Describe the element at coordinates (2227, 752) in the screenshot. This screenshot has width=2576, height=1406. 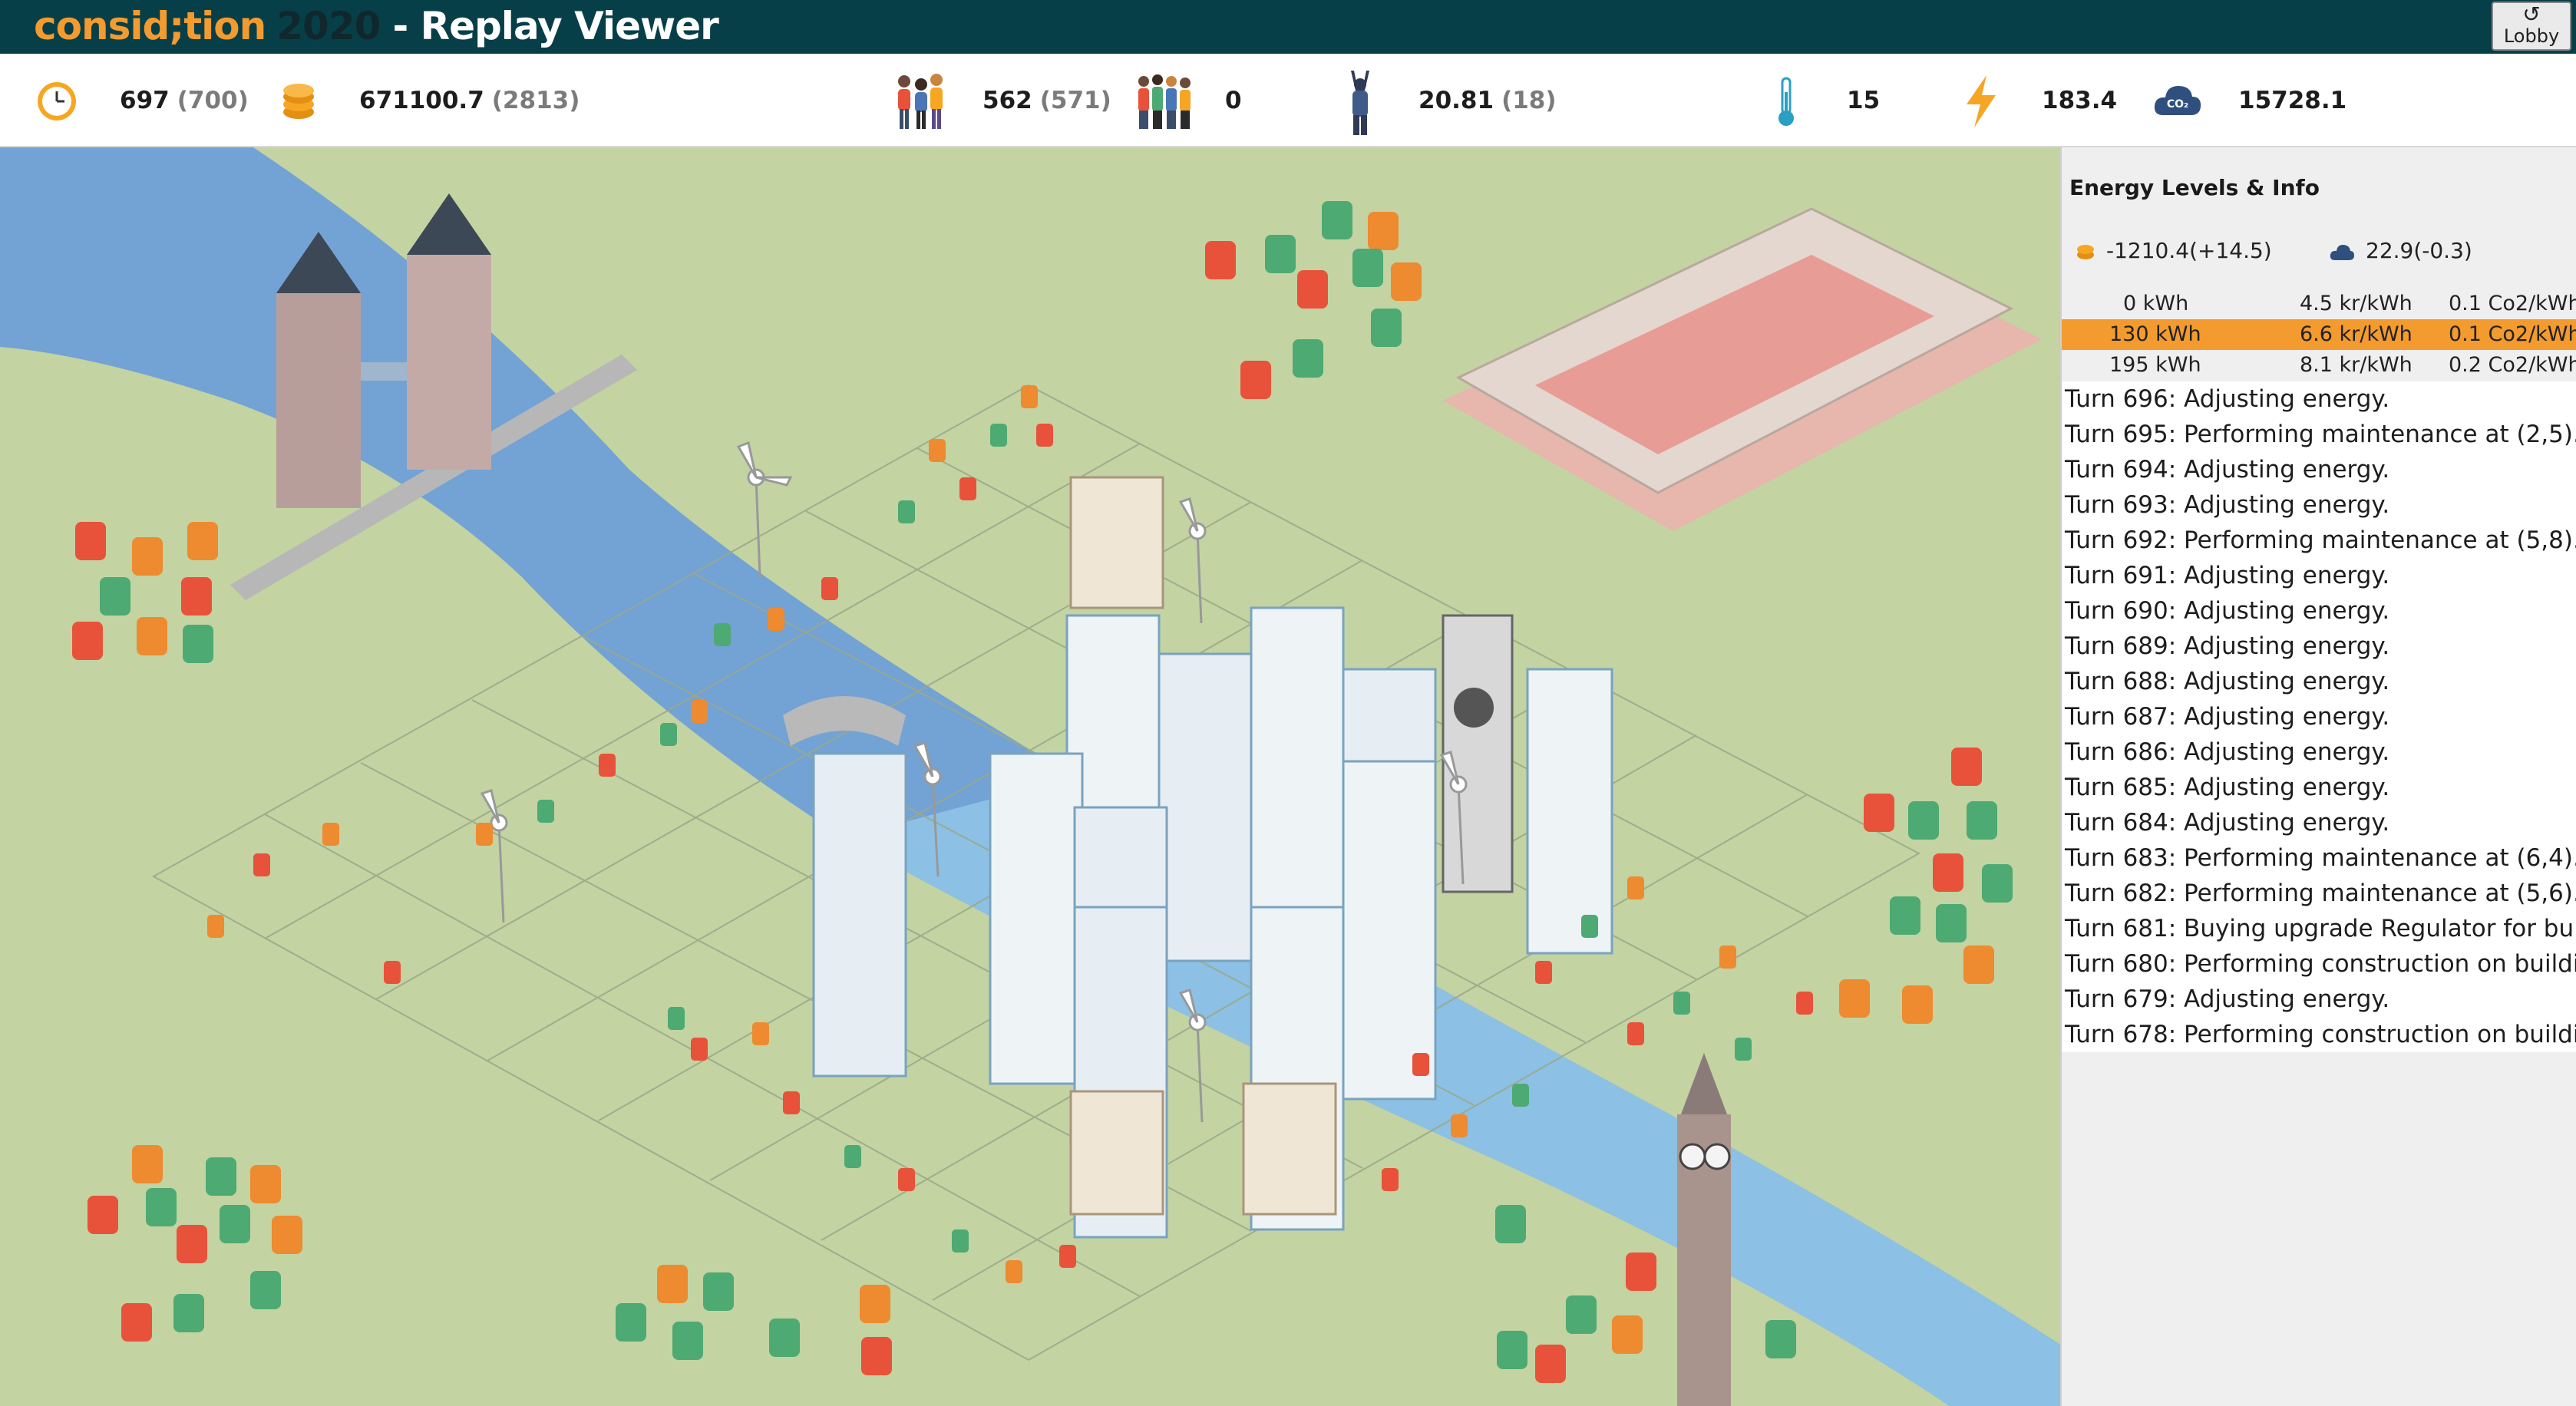
I see `log-entry: Turn 686: Adjusting energy.` at that location.